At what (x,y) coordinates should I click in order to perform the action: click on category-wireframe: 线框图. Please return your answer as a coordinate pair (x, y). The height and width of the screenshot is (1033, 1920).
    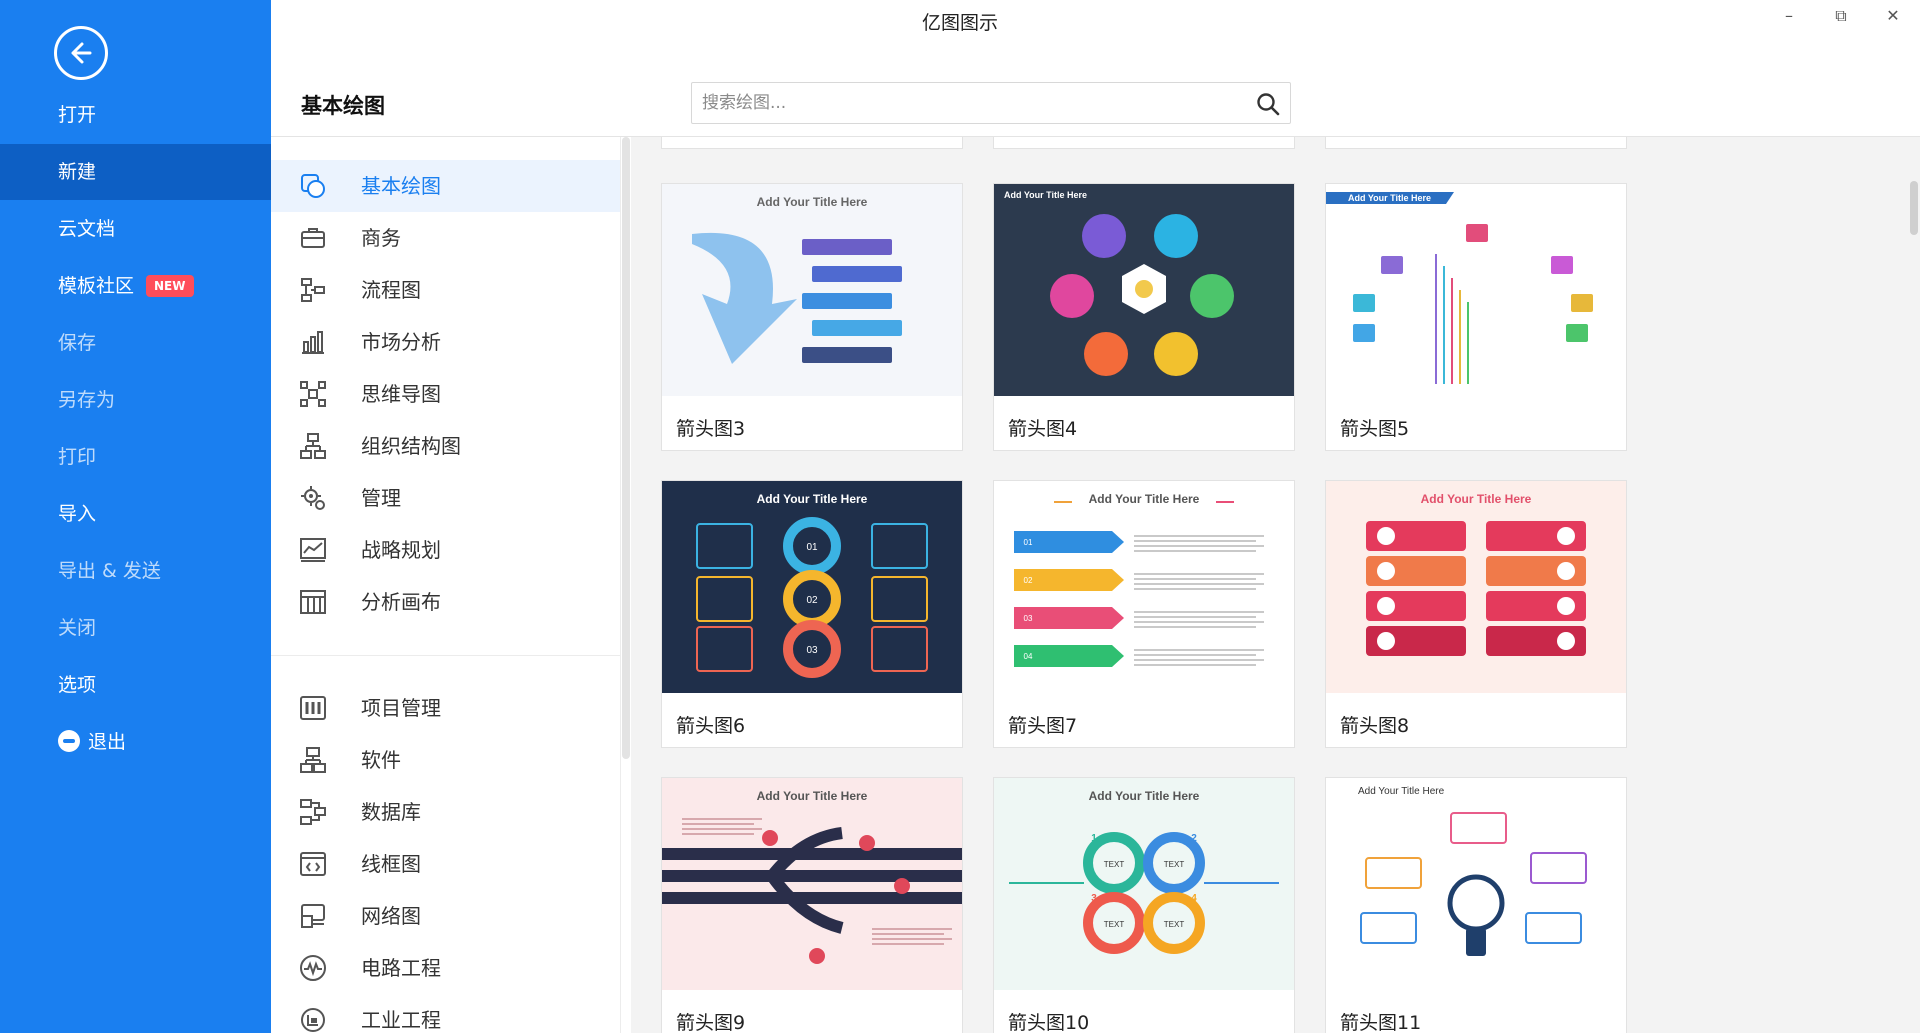
    Looking at the image, I should click on (445, 864).